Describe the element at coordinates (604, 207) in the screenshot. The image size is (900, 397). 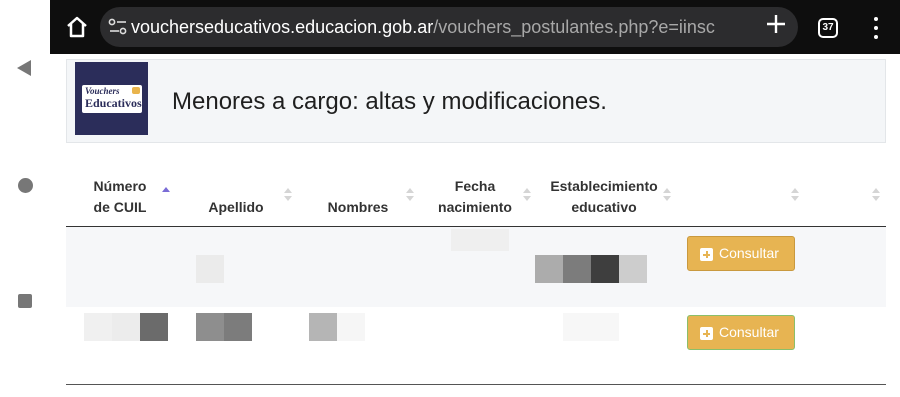
I see `column-header-establecimiento-line2: educativo` at that location.